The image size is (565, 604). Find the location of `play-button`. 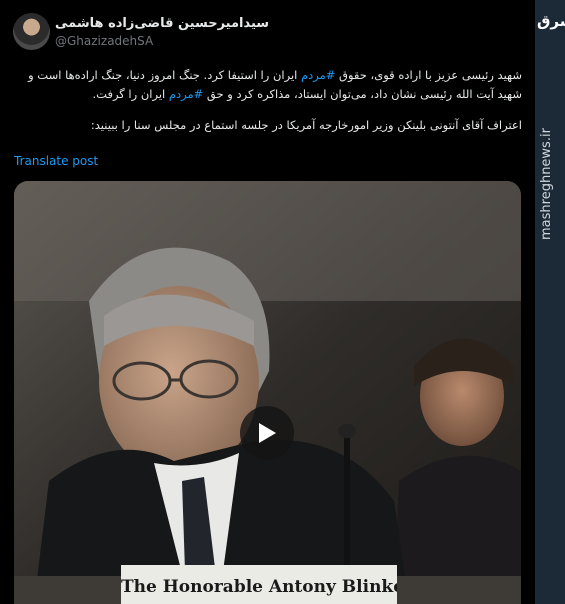

play-button is located at coordinates (267, 433).